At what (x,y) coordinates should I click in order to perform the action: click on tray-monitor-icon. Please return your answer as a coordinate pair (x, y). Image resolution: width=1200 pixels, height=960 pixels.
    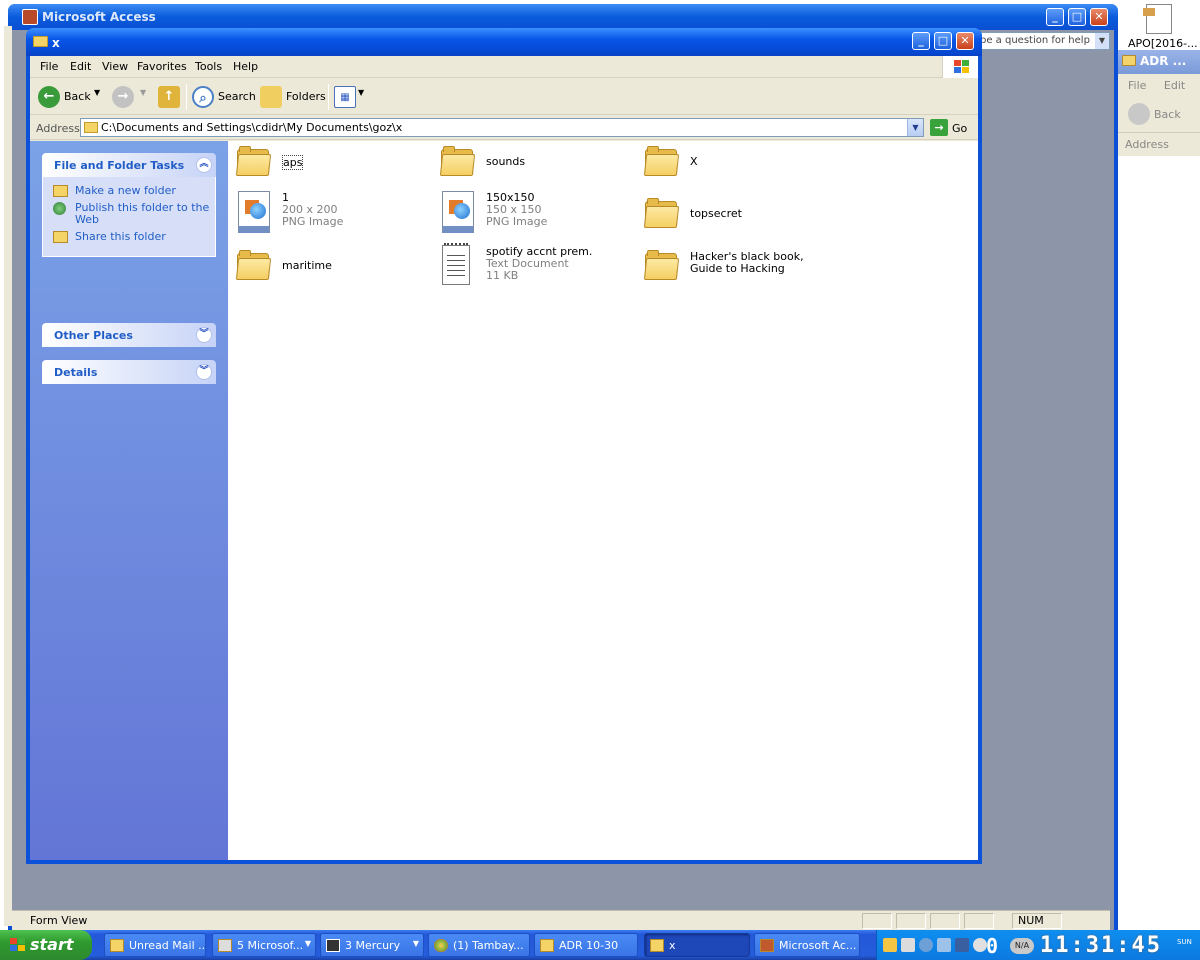
    Looking at the image, I should click on (944, 945).